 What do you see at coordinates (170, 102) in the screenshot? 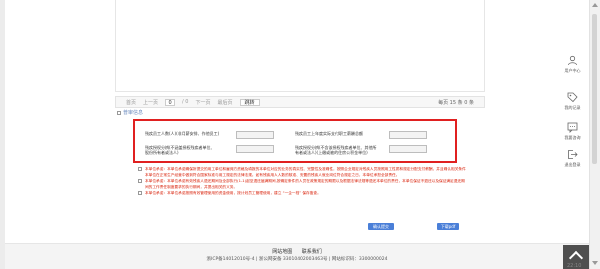
I see `pager-page-input: 0` at bounding box center [170, 102].